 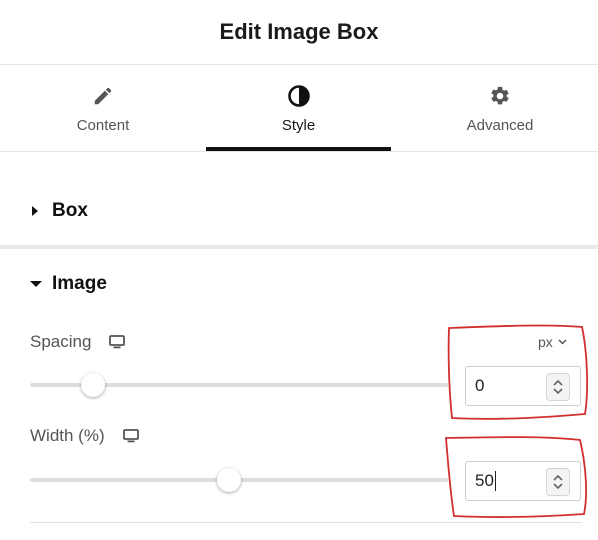 I want to click on active-tab-indicator, so click(x=298, y=149).